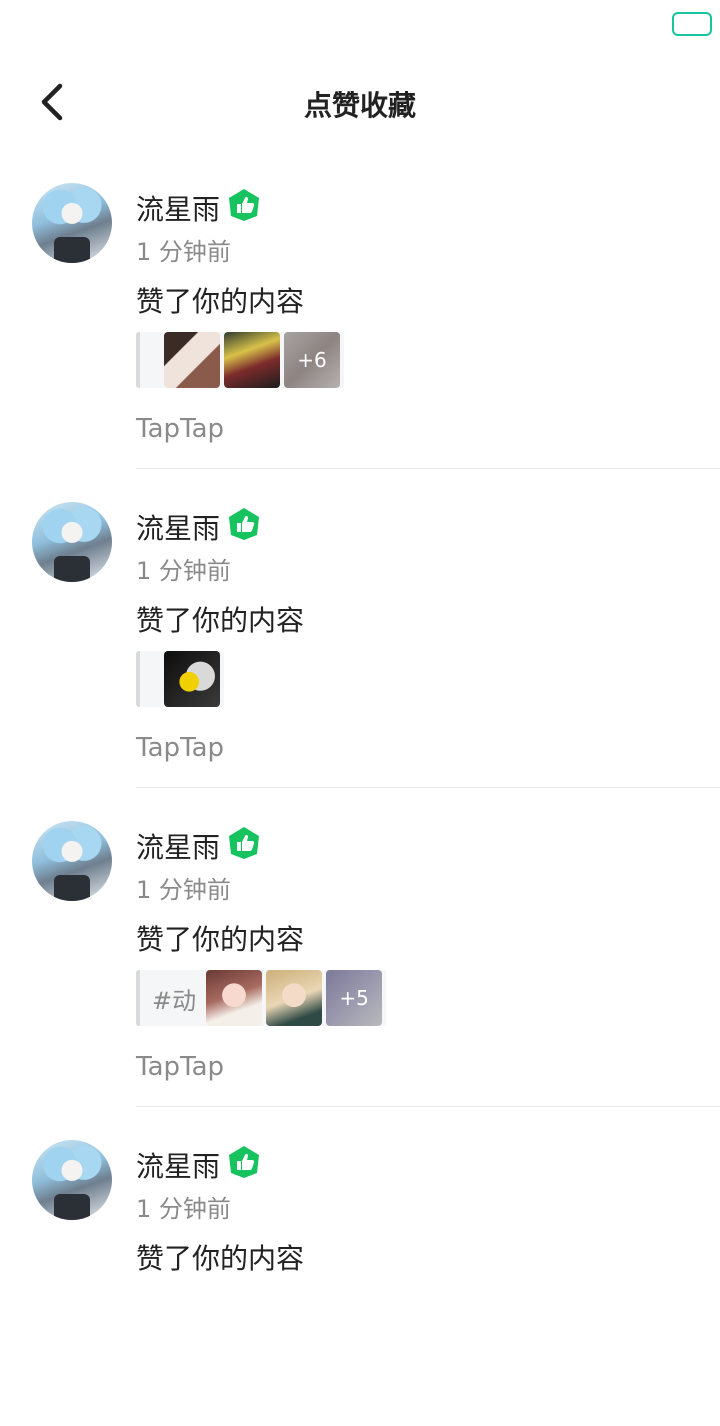 The width and height of the screenshot is (720, 1426). What do you see at coordinates (174, 1000) in the screenshot?
I see `topic-tag: #动` at bounding box center [174, 1000].